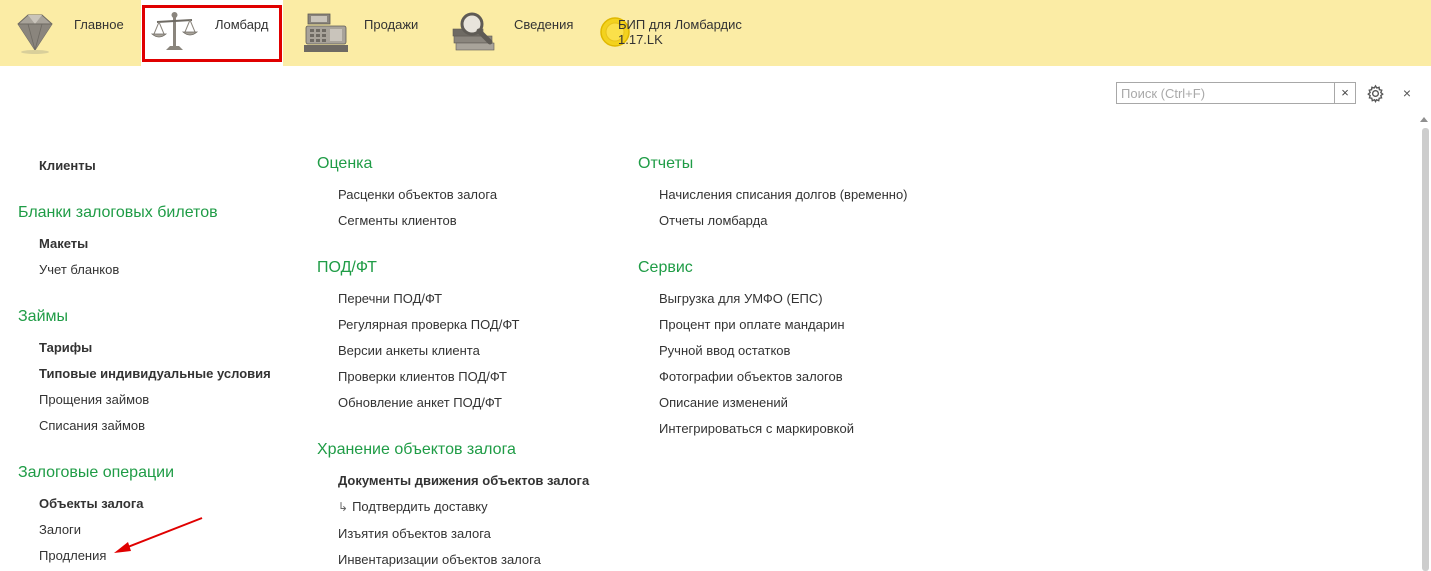 The image size is (1431, 571). Describe the element at coordinates (69, 33) in the screenshot. I see `section-glavnoe: Главное` at that location.